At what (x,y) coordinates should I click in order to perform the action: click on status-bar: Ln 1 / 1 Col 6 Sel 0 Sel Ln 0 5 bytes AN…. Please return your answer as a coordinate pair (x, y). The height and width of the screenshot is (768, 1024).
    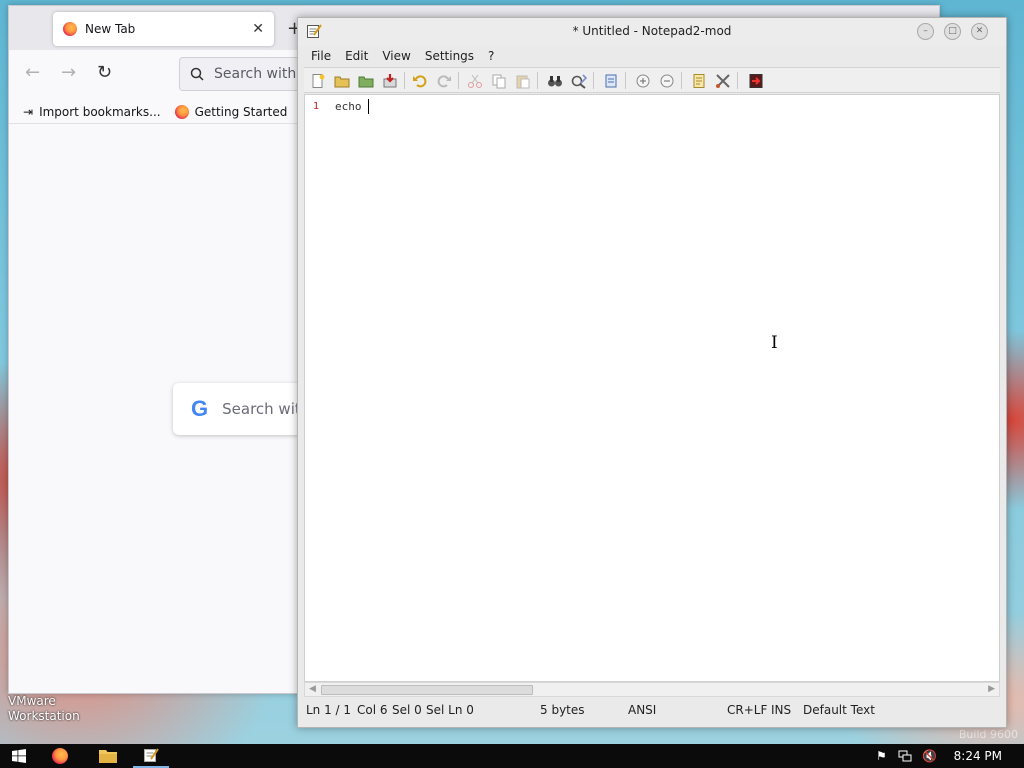
    Looking at the image, I should click on (652, 711).